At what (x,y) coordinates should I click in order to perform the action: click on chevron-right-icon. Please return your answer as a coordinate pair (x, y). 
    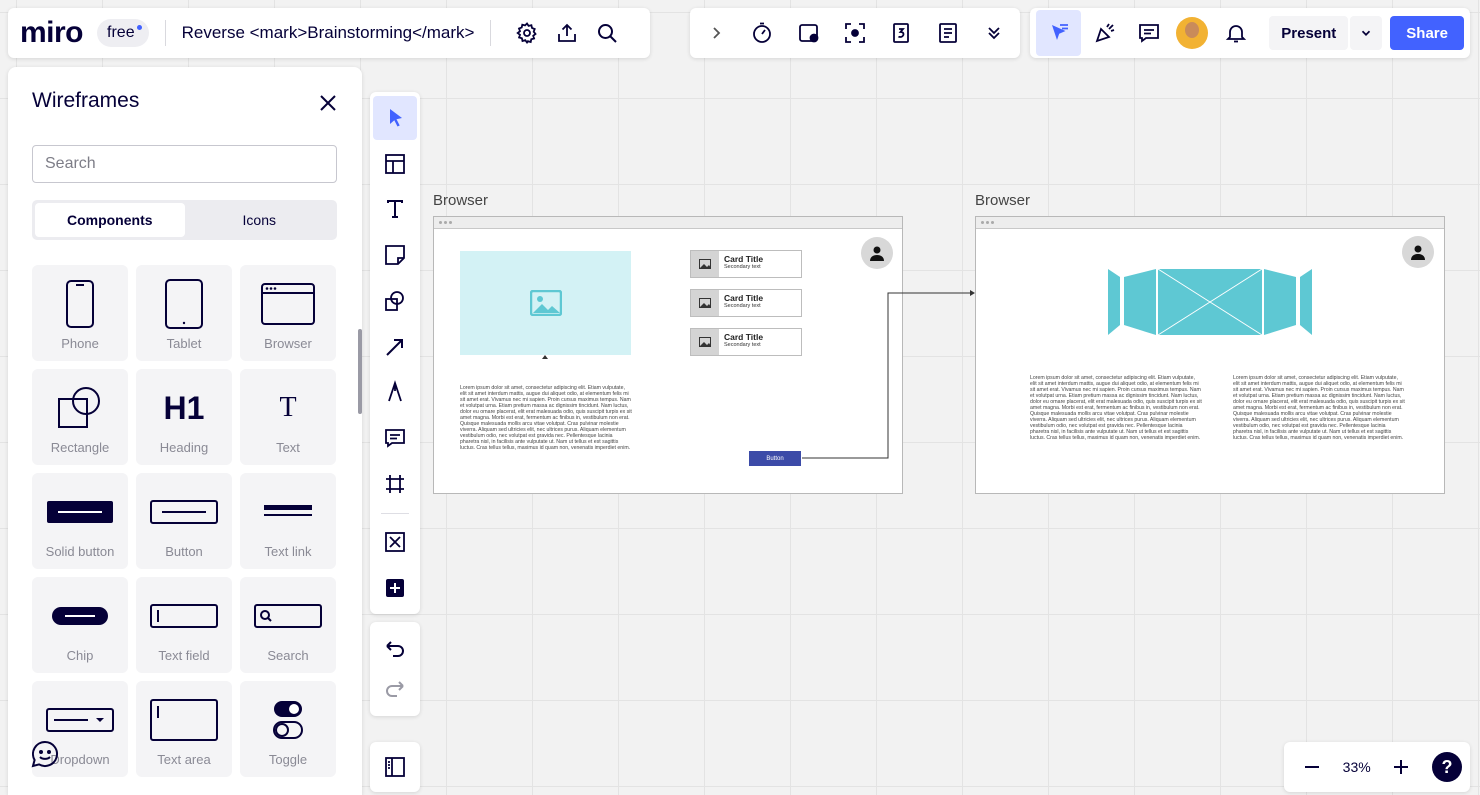
    Looking at the image, I should click on (717, 33).